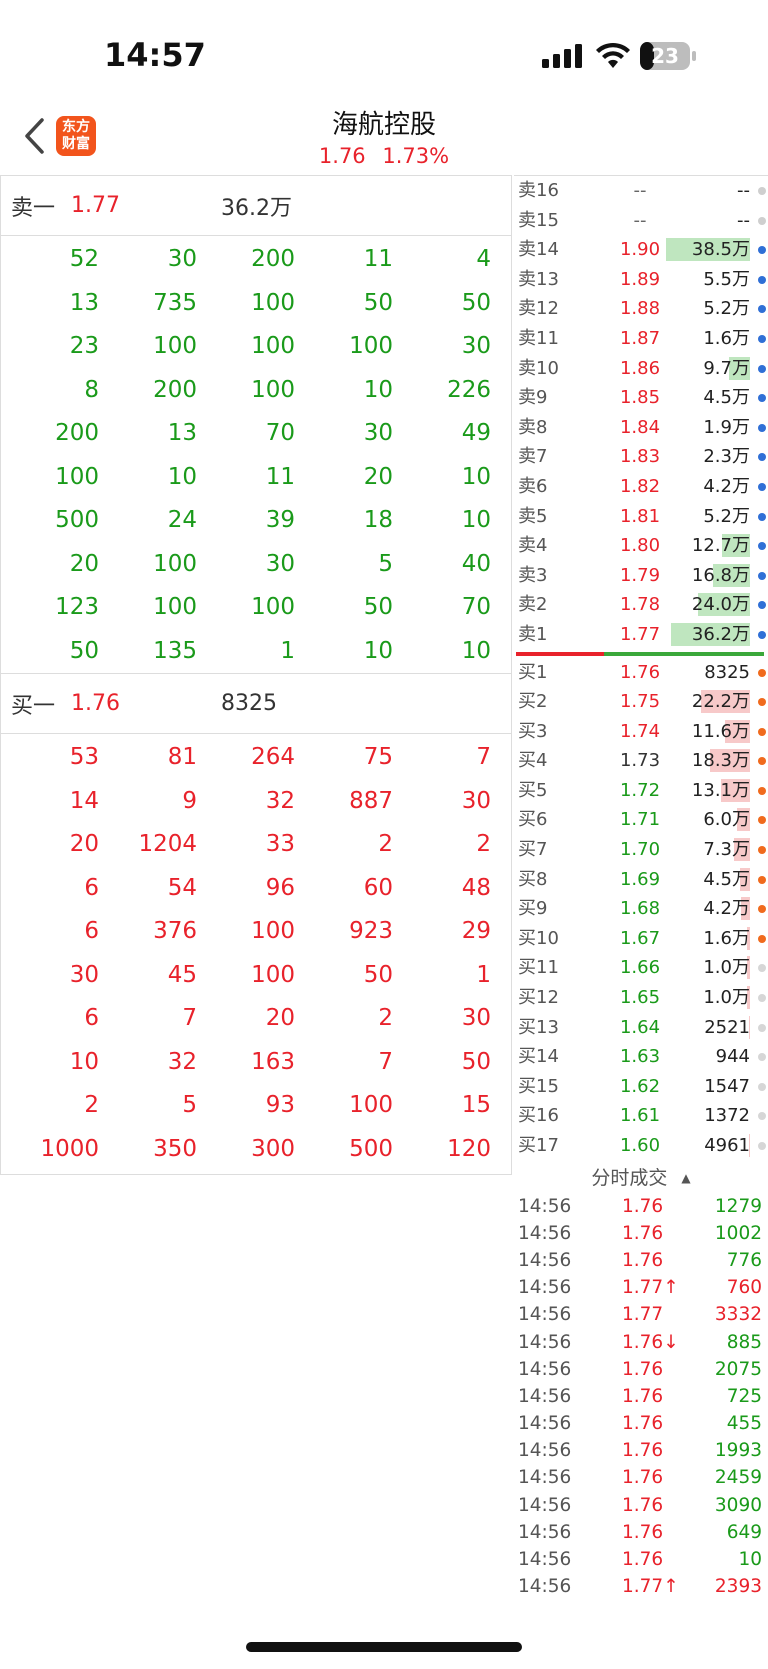  What do you see at coordinates (685, 1178) in the screenshot?
I see `collapse-arrow-icon: ▲` at bounding box center [685, 1178].